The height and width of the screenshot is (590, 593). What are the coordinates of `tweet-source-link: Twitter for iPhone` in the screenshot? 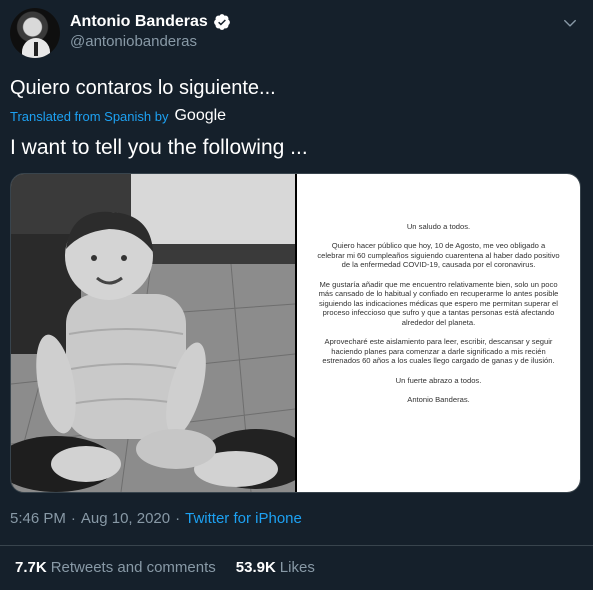 It's located at (243, 518).